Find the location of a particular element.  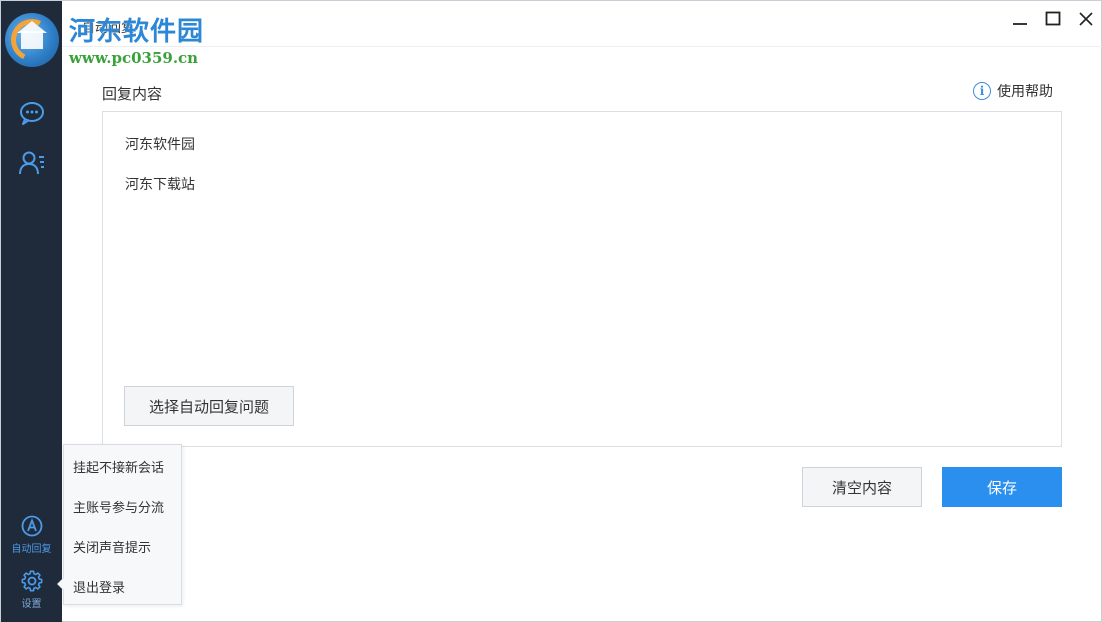

chat-icon is located at coordinates (32, 113).